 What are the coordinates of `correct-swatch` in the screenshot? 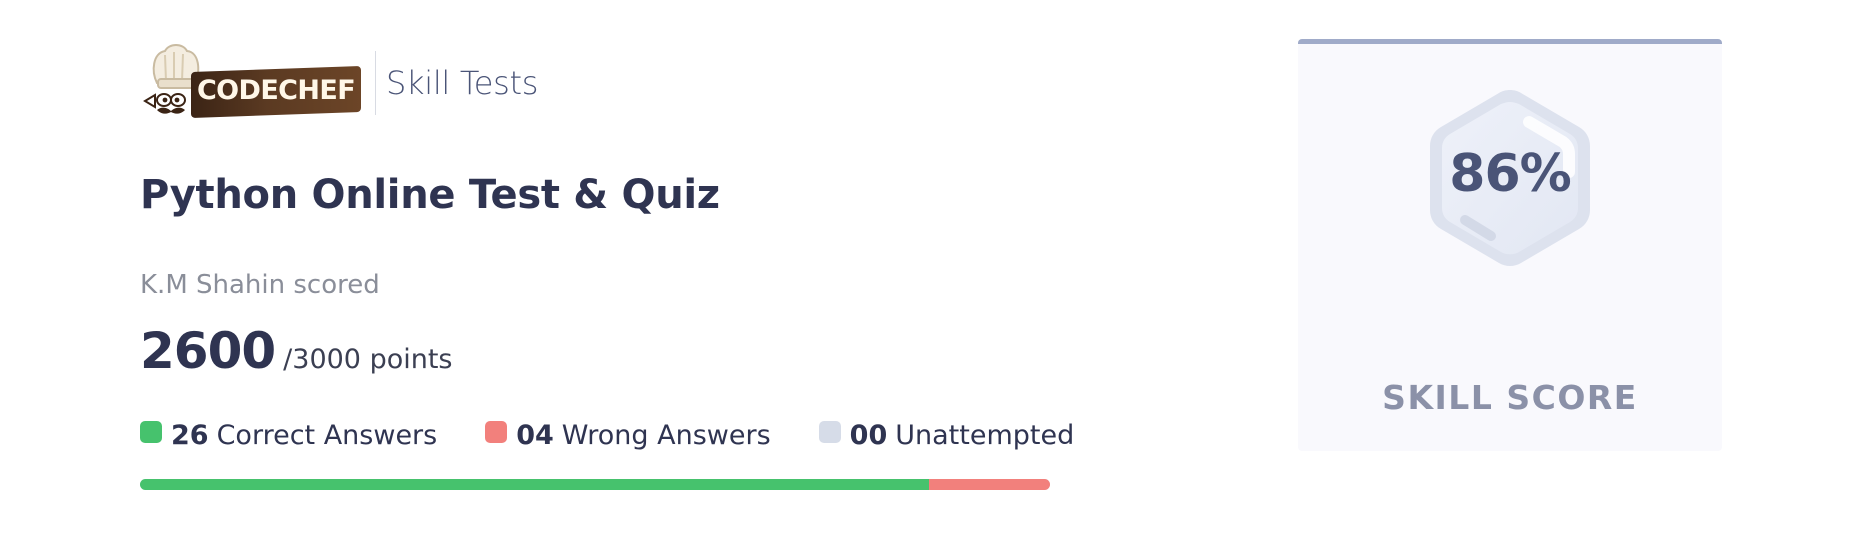 It's located at (151, 431).